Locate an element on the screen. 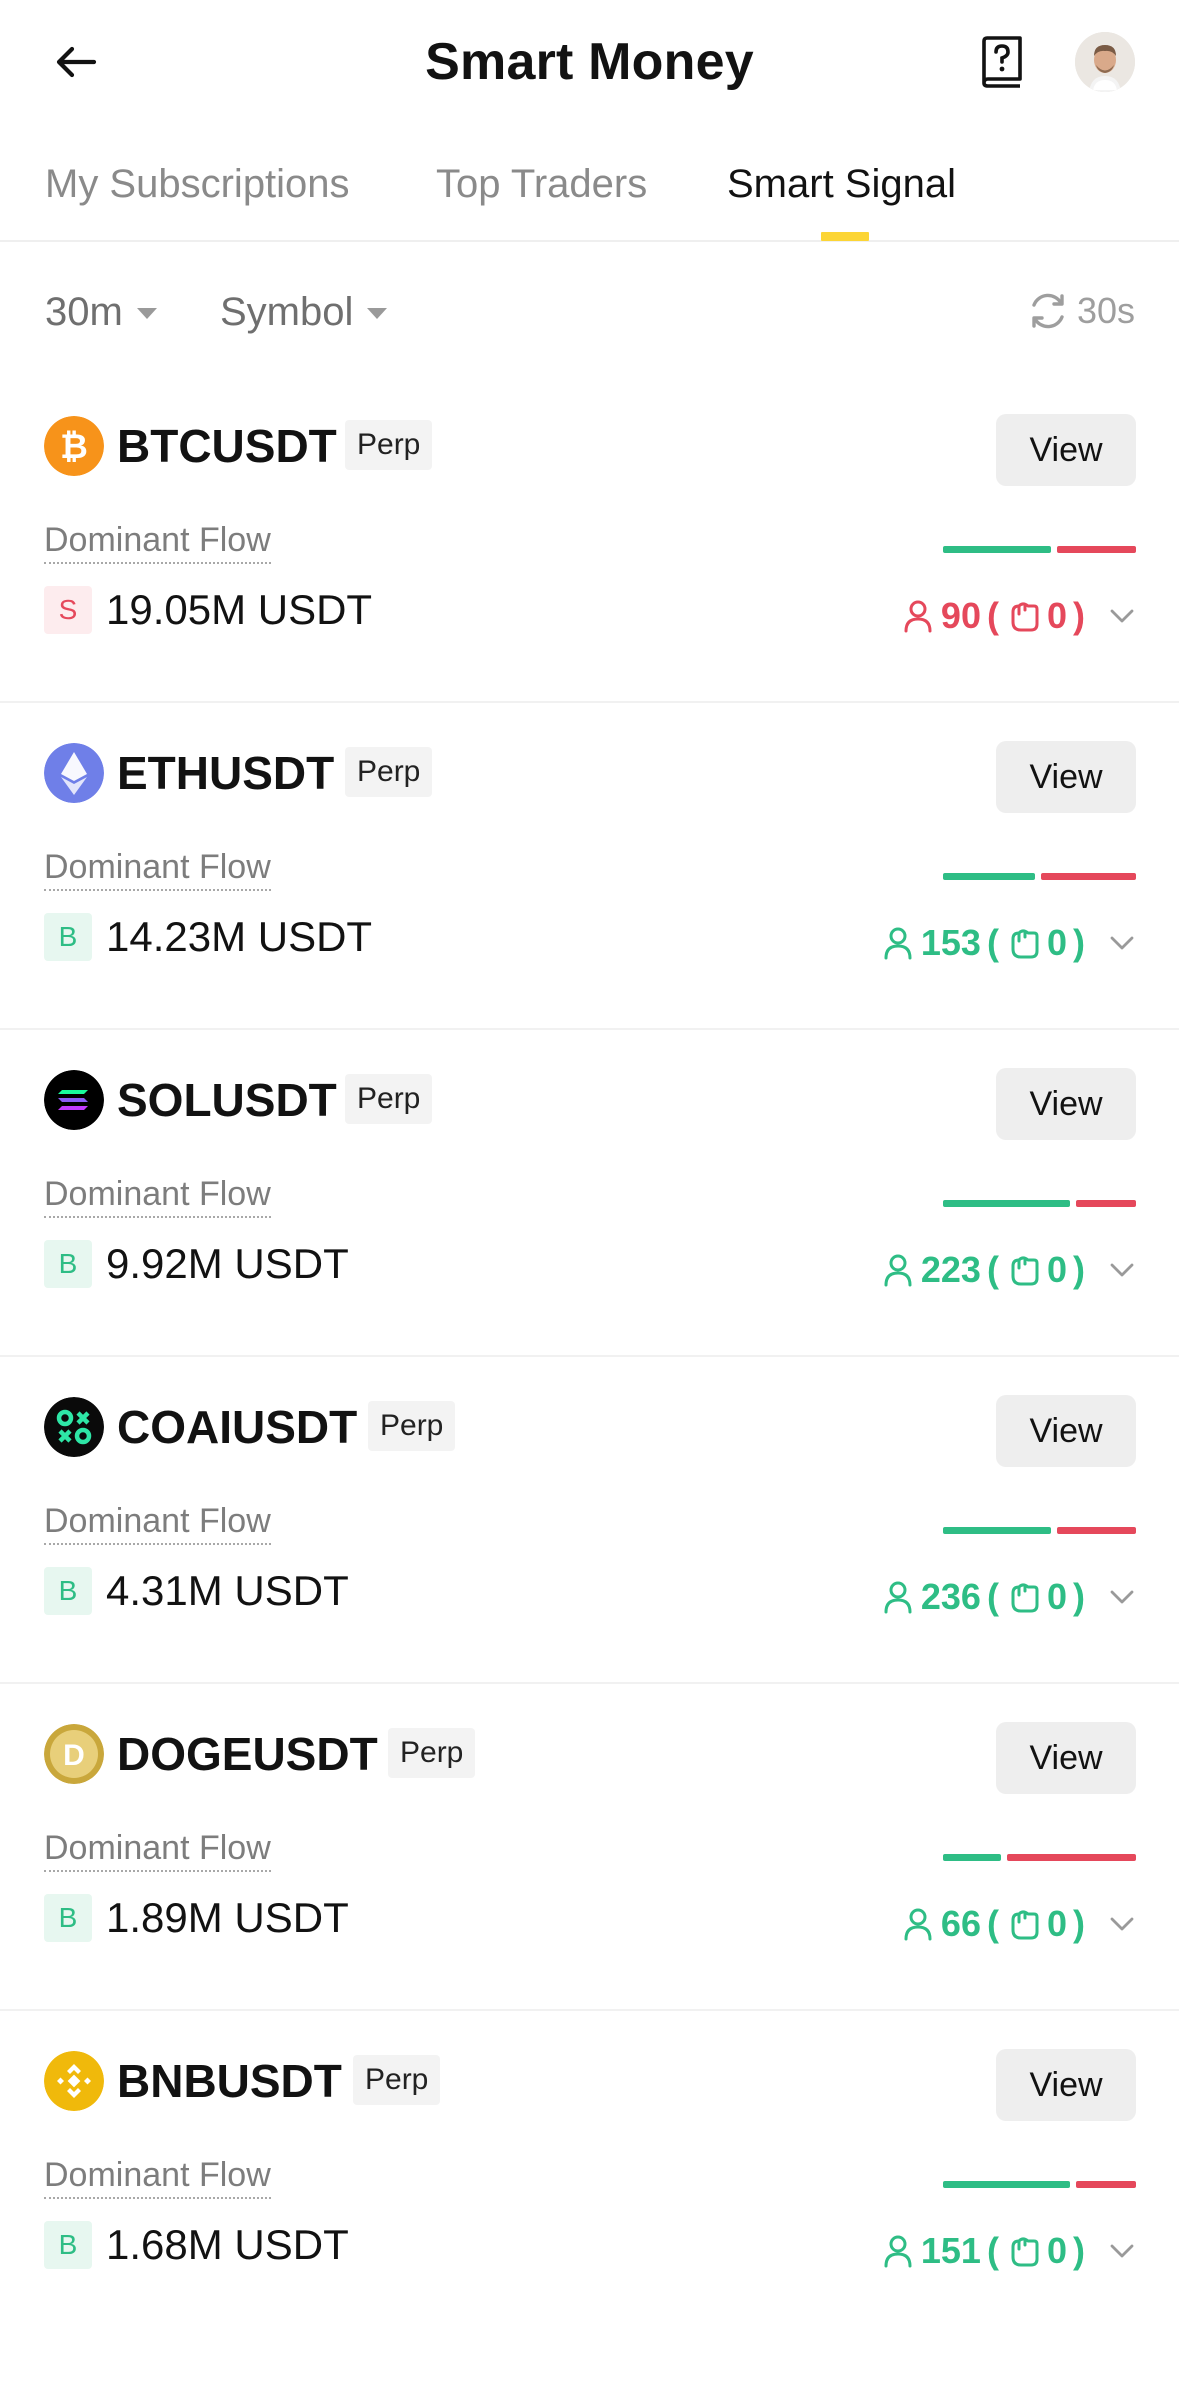 Image resolution: width=1179 pixels, height=2396 pixels. btc-logo-icon: ₿ is located at coordinates (74, 446).